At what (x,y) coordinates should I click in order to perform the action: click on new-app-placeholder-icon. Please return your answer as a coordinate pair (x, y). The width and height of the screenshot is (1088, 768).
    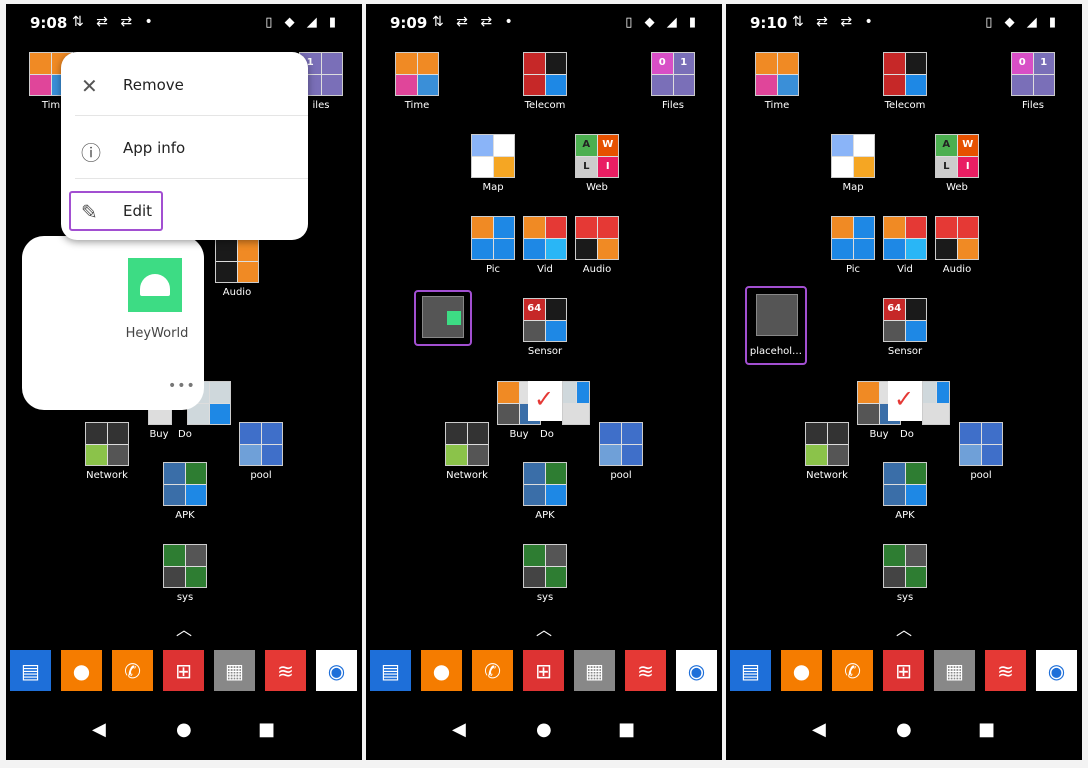
    Looking at the image, I should click on (443, 317).